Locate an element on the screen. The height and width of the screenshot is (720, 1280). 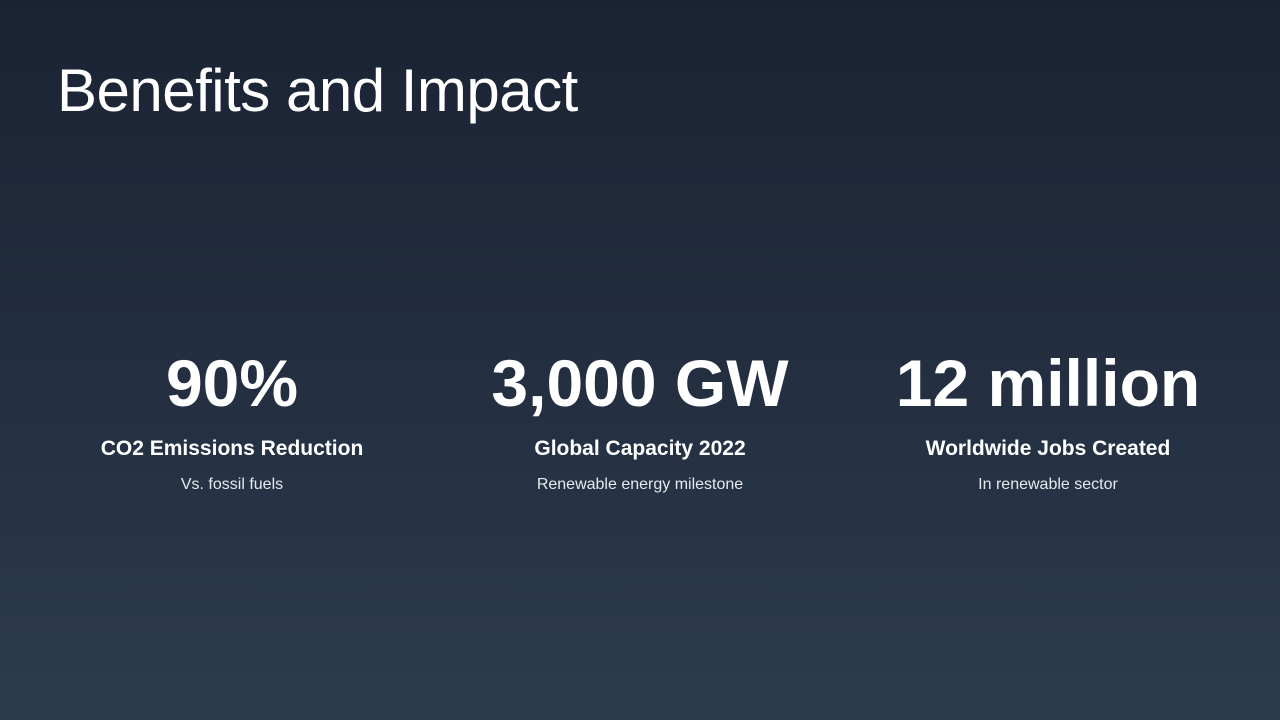
stat-label: CO2 Emissions Reduction is located at coordinates (232, 448).